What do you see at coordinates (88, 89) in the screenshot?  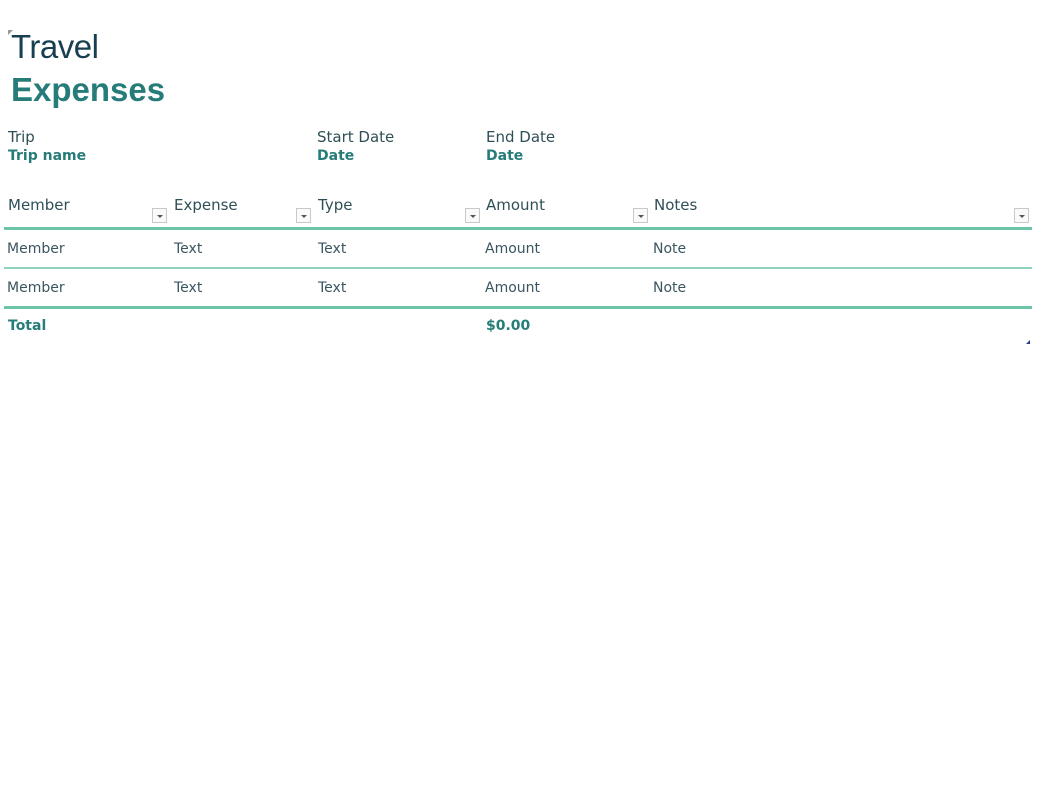 I see `title-expenses: Expenses` at bounding box center [88, 89].